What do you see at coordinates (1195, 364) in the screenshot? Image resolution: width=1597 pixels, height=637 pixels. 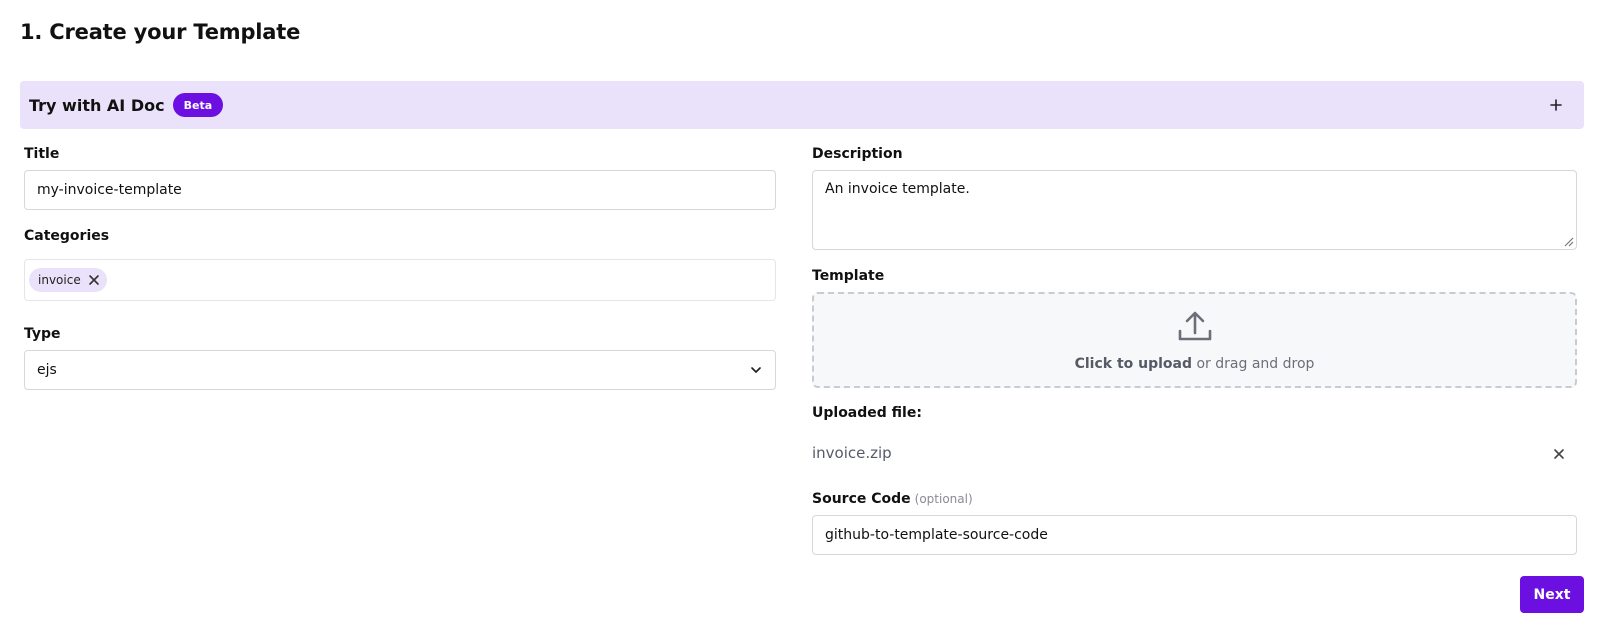 I see `dropzone-text: Click to upload or drag and drop` at bounding box center [1195, 364].